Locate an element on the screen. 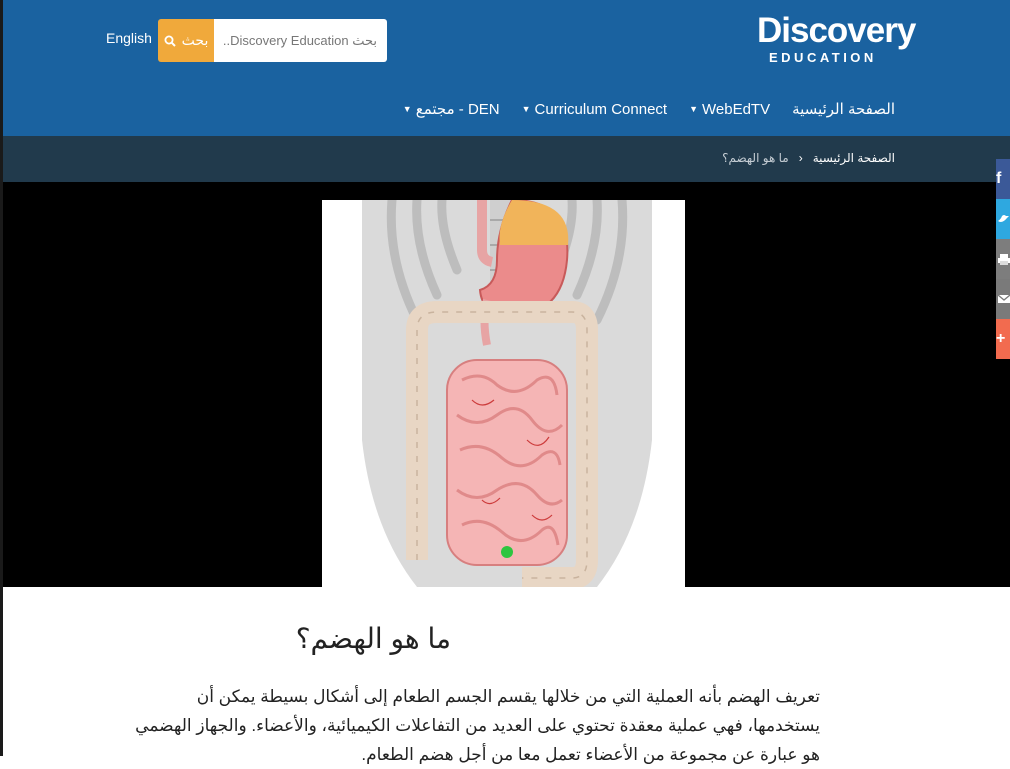  nav-item-curriculum-connect: ▼ Curriculum Connect is located at coordinates (594, 109).